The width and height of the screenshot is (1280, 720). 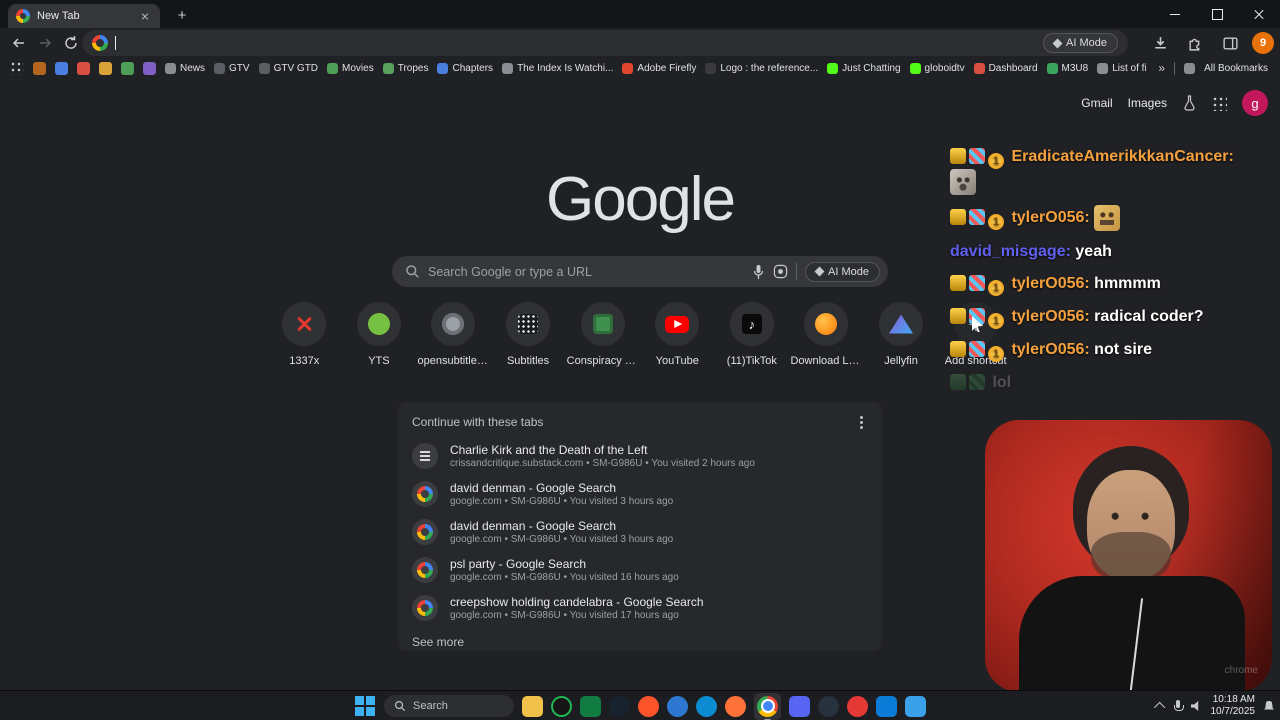 I want to click on gmail-link: Gmail, so click(x=1096, y=103).